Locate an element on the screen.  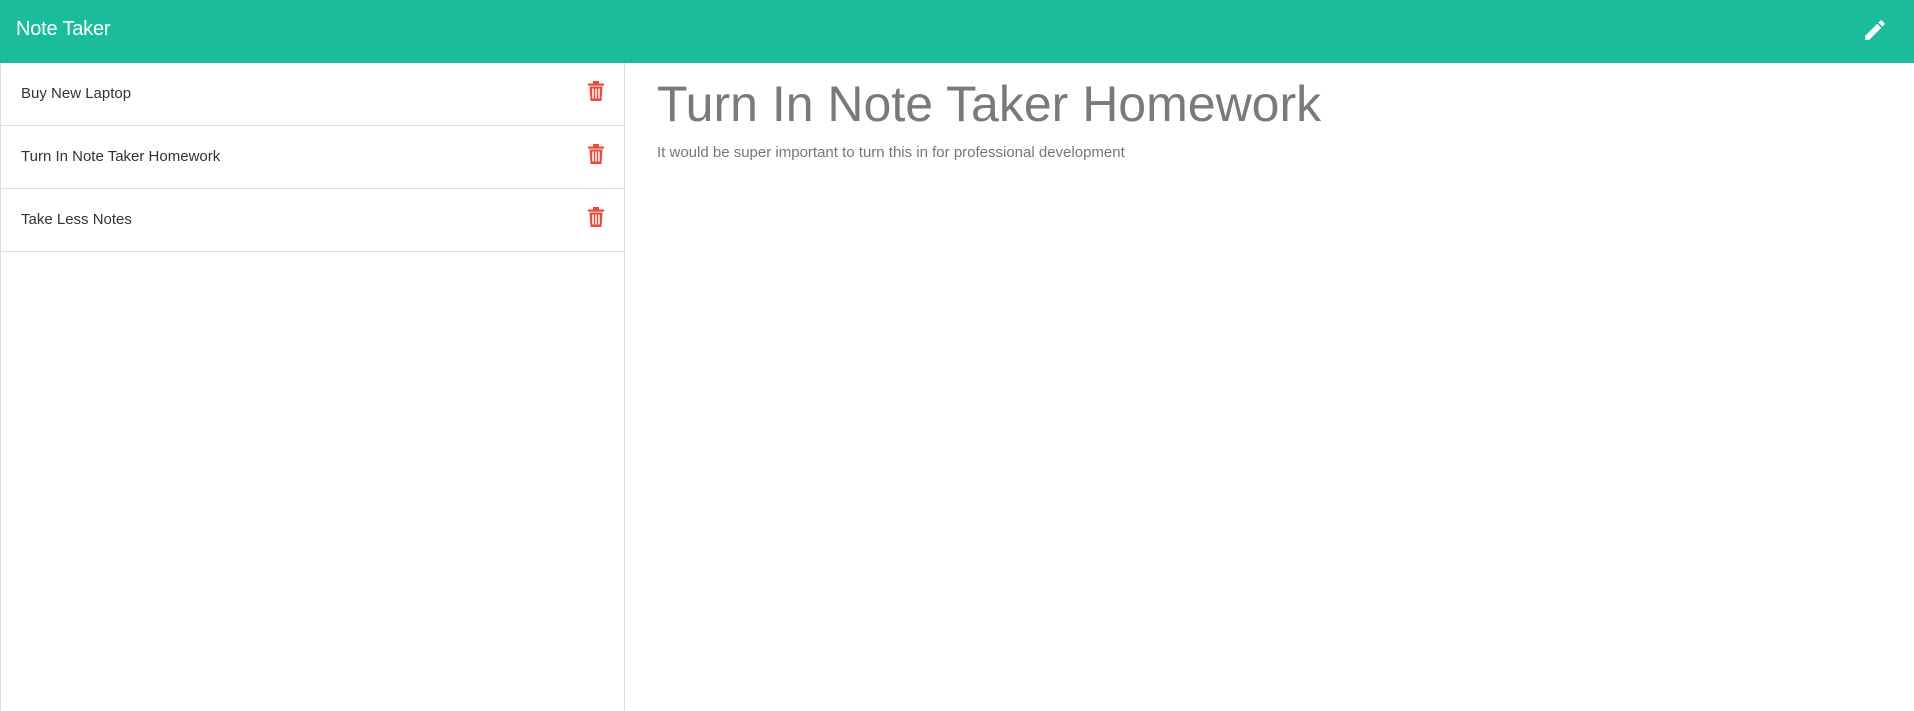
note-list-item: Turn In Note Taker Homework is located at coordinates (312, 157).